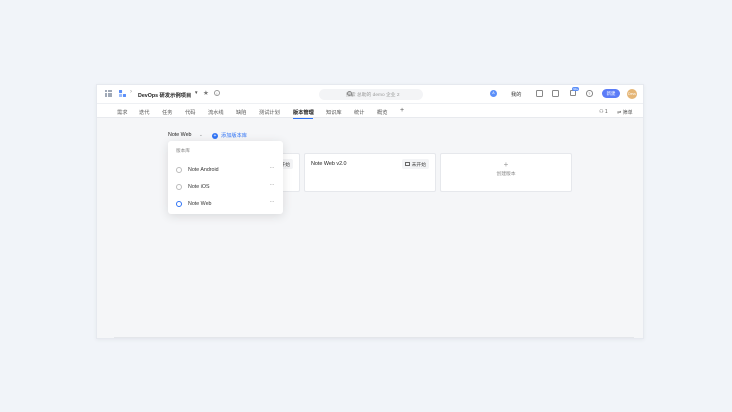 This screenshot has width=732, height=412. Describe the element at coordinates (199, 186) in the screenshot. I see `dropdown-item-label: Note iOS` at that location.